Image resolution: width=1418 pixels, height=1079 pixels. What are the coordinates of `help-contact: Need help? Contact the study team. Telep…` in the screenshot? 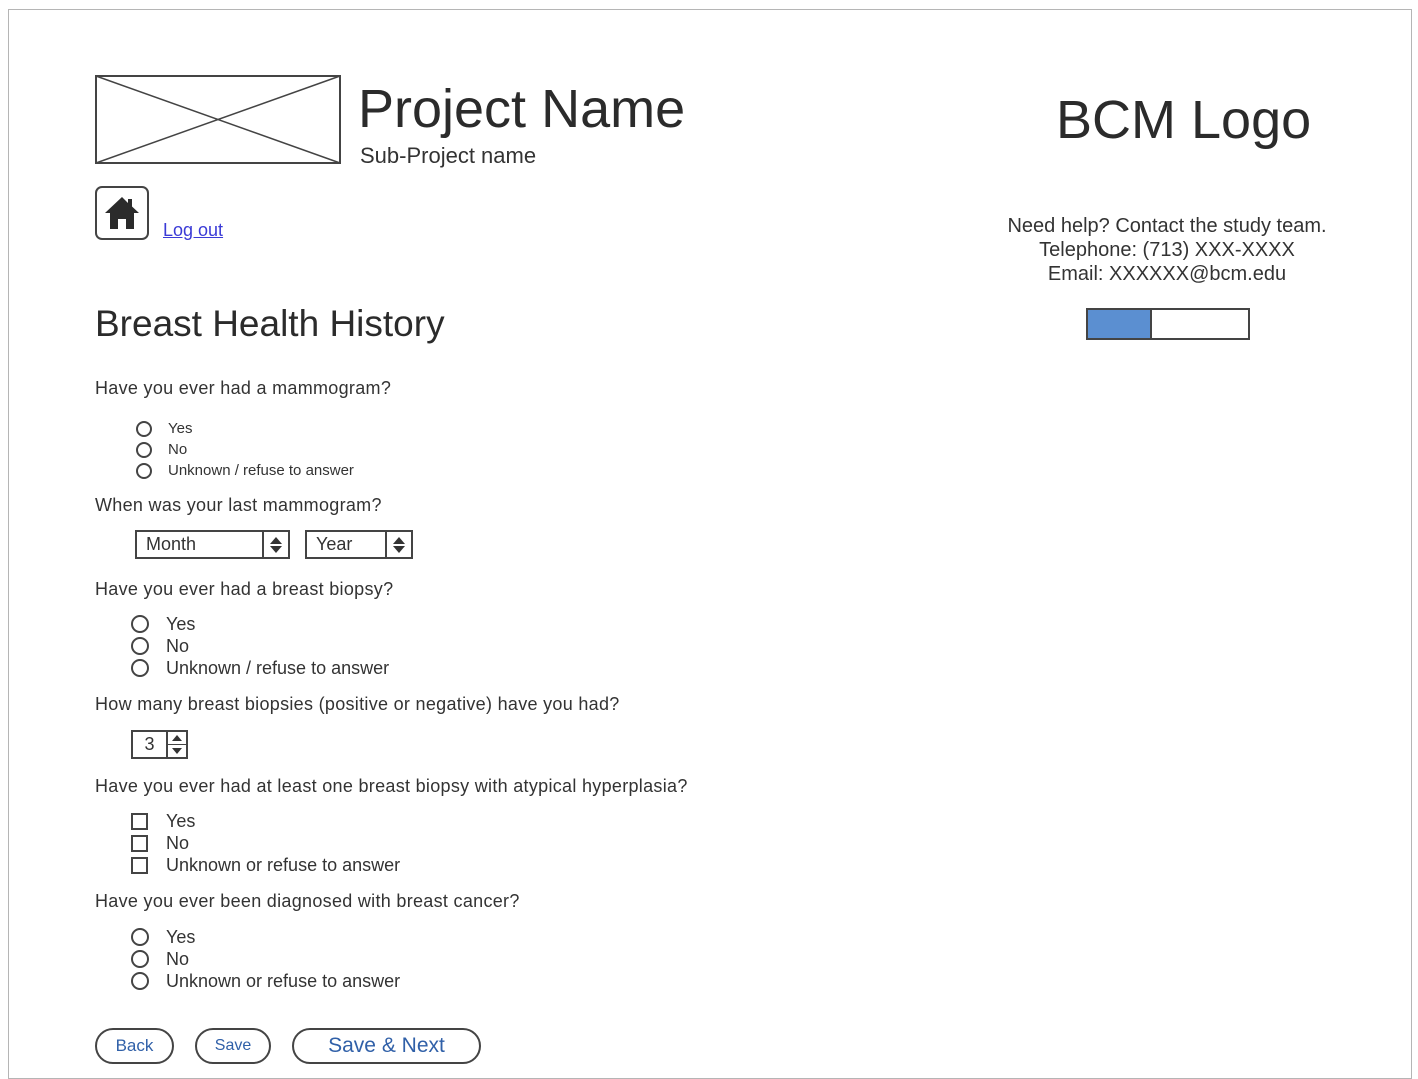 It's located at (1167, 250).